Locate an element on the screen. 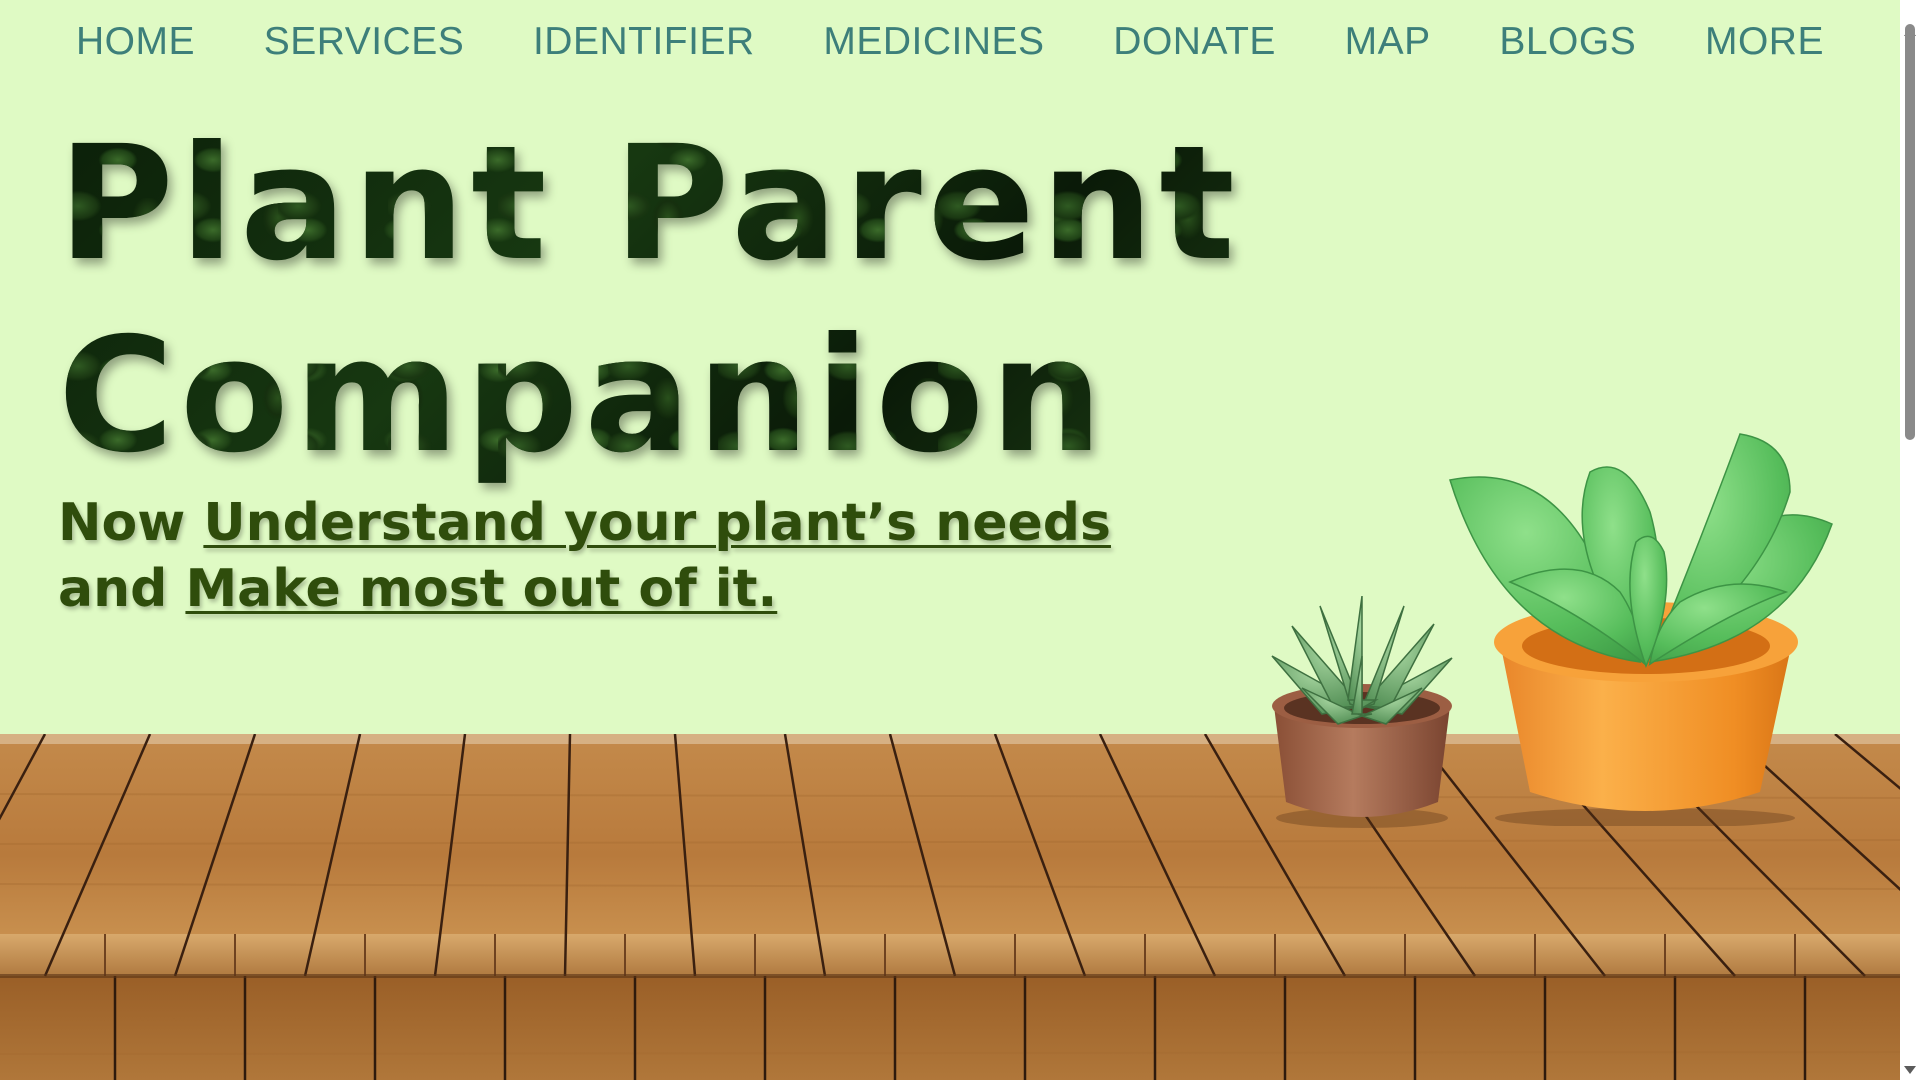  scroll-down-arrow-icon is located at coordinates (1910, 1070).